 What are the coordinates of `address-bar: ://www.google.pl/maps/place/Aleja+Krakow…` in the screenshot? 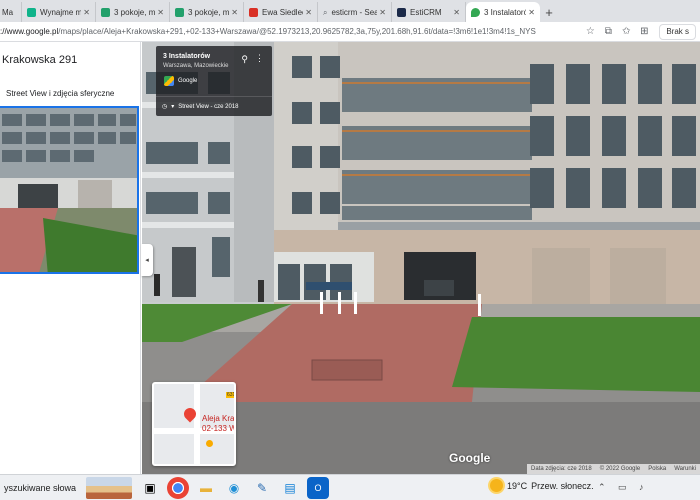 It's located at (290, 31).